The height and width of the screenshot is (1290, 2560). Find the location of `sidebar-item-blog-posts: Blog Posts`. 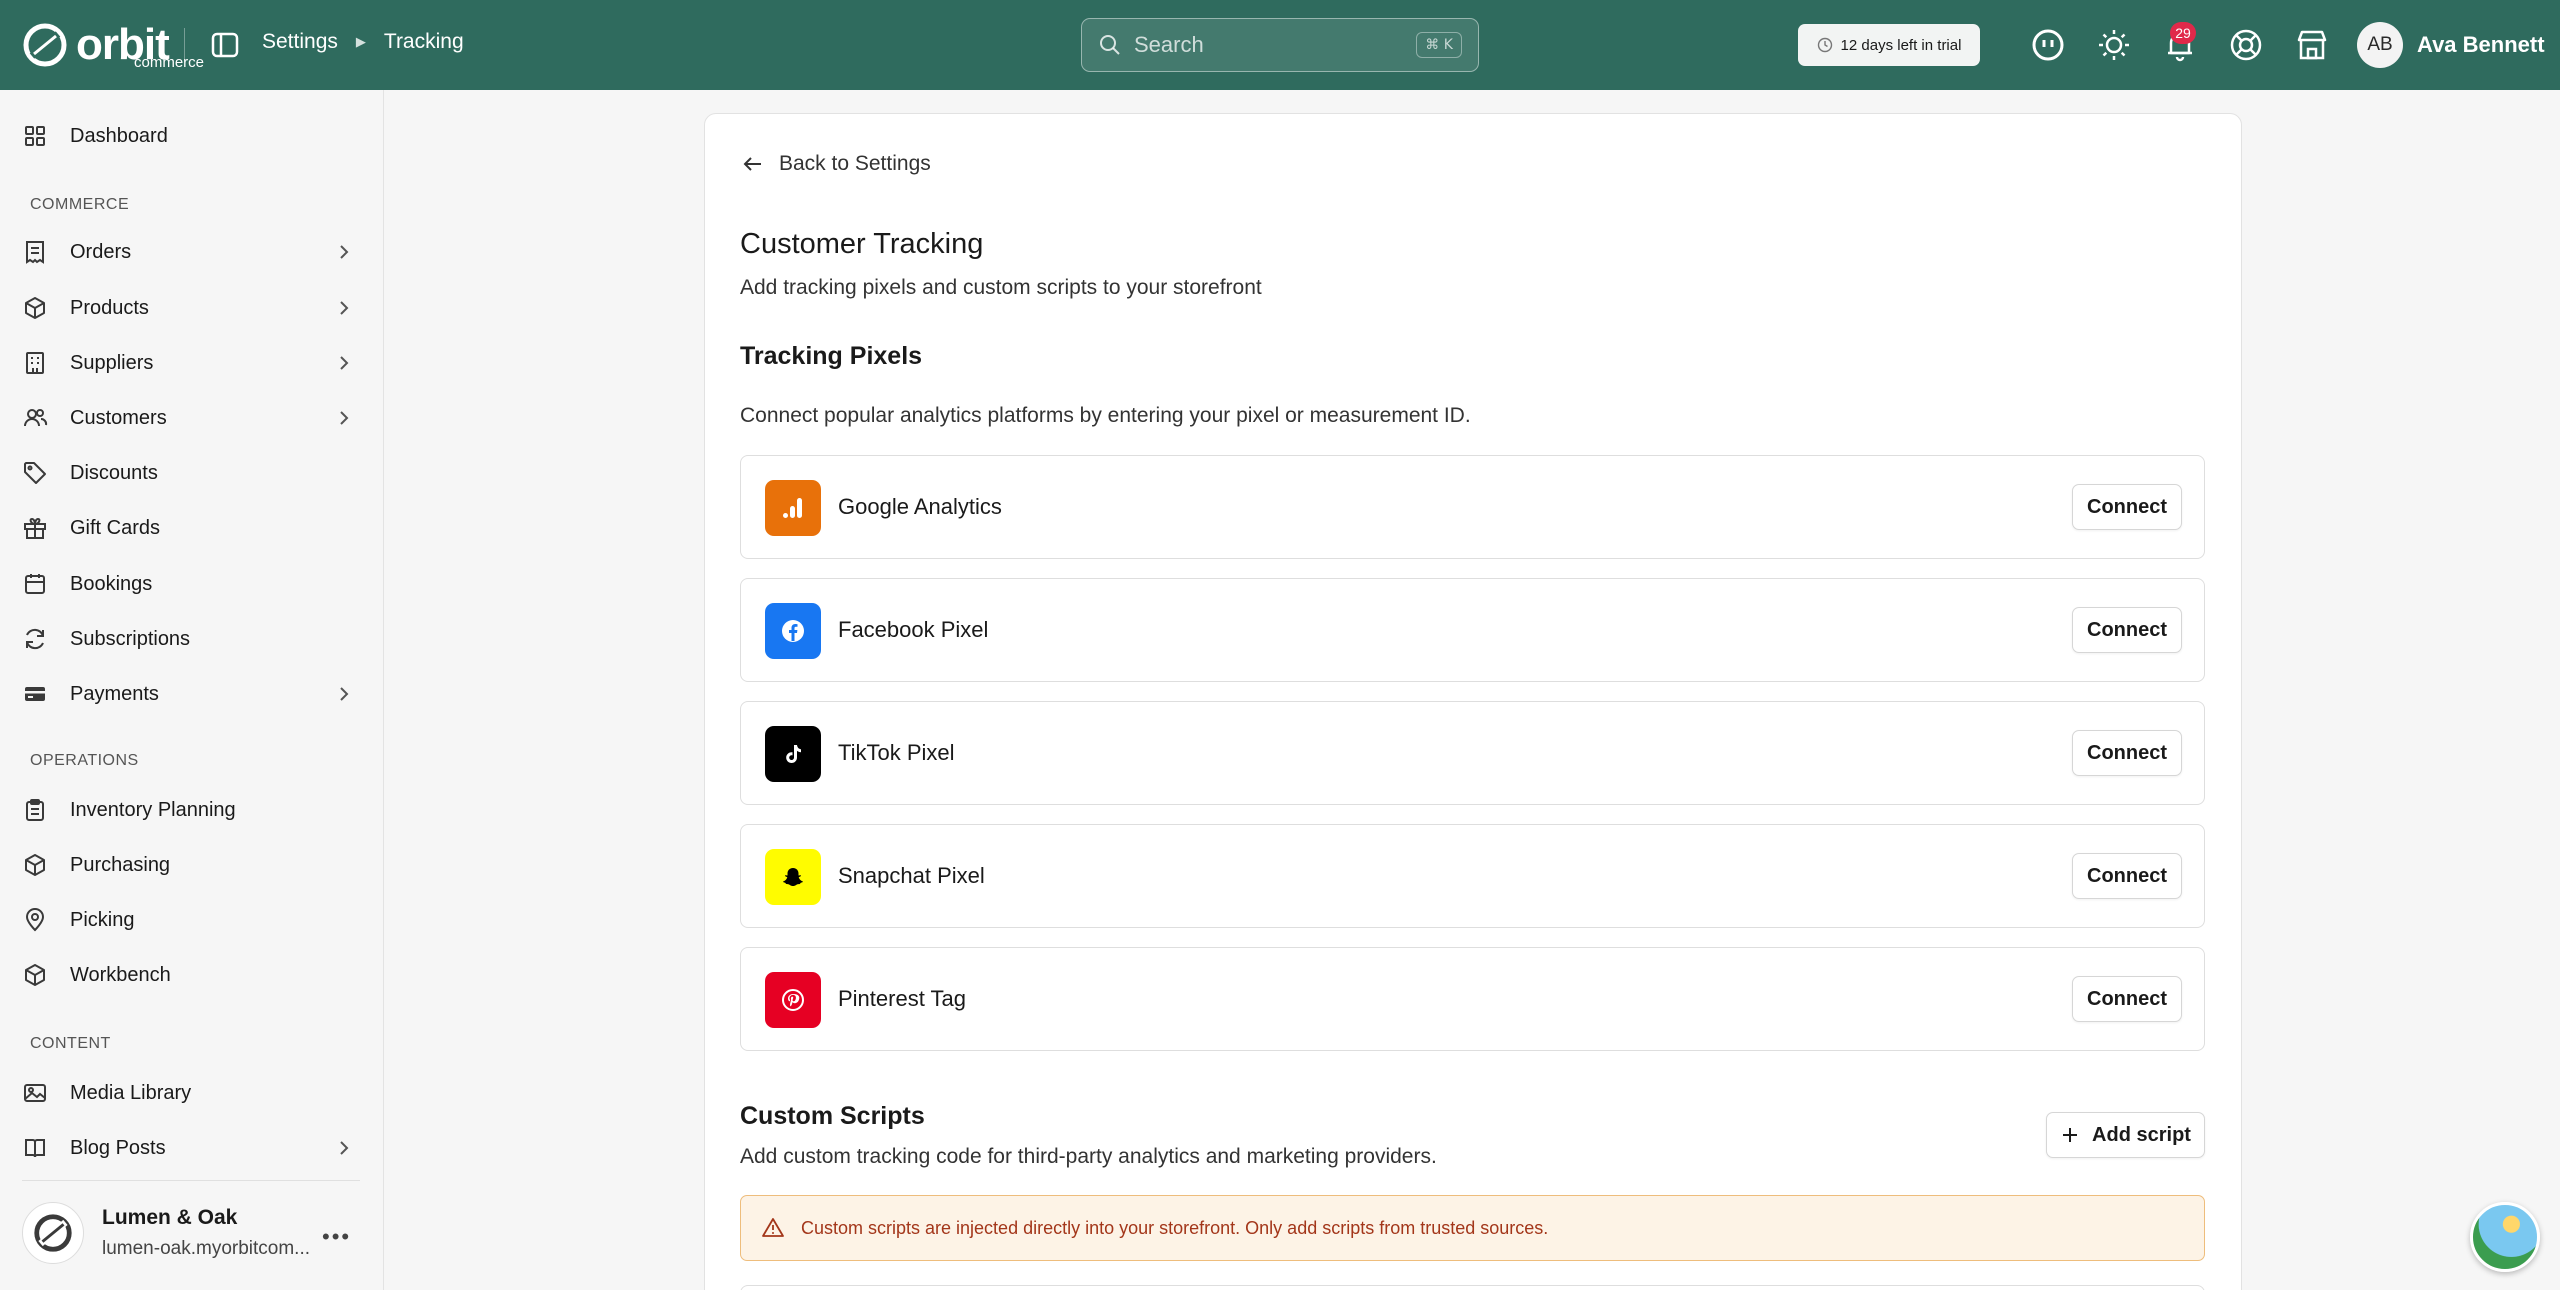

sidebar-item-blog-posts: Blog Posts is located at coordinates (192, 1148).